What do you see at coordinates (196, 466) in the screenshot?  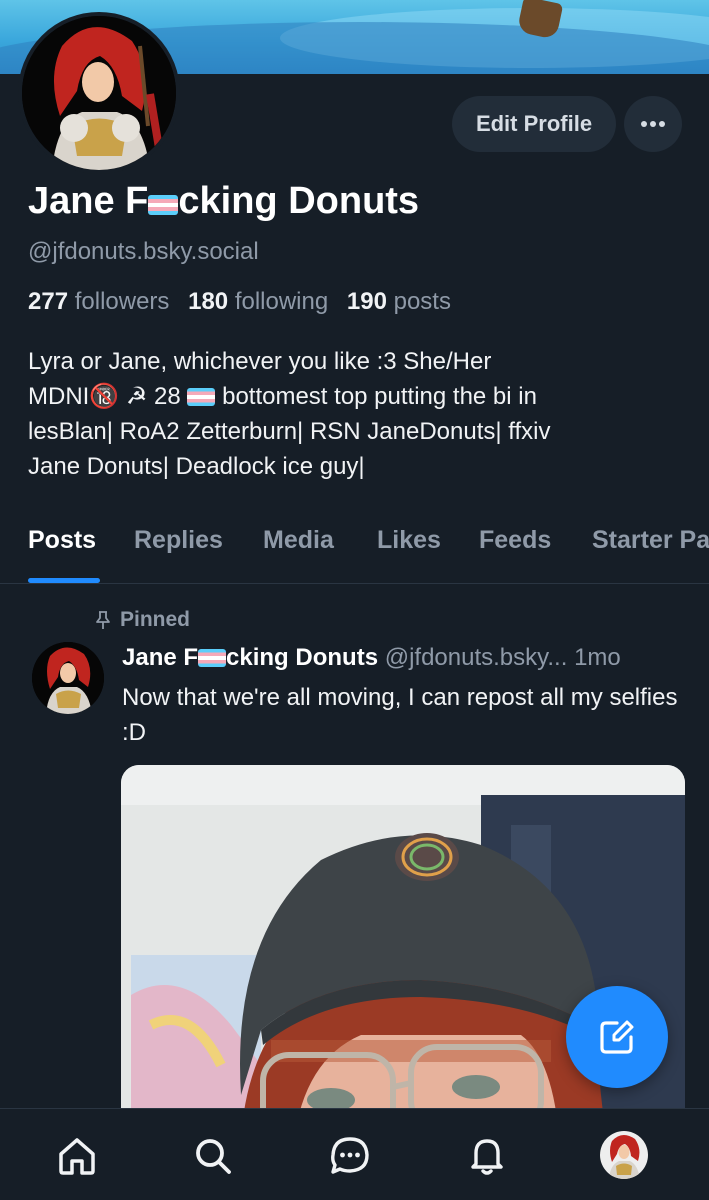 I see `bio-line: Jane Donuts| Deadlock ice guy|` at bounding box center [196, 466].